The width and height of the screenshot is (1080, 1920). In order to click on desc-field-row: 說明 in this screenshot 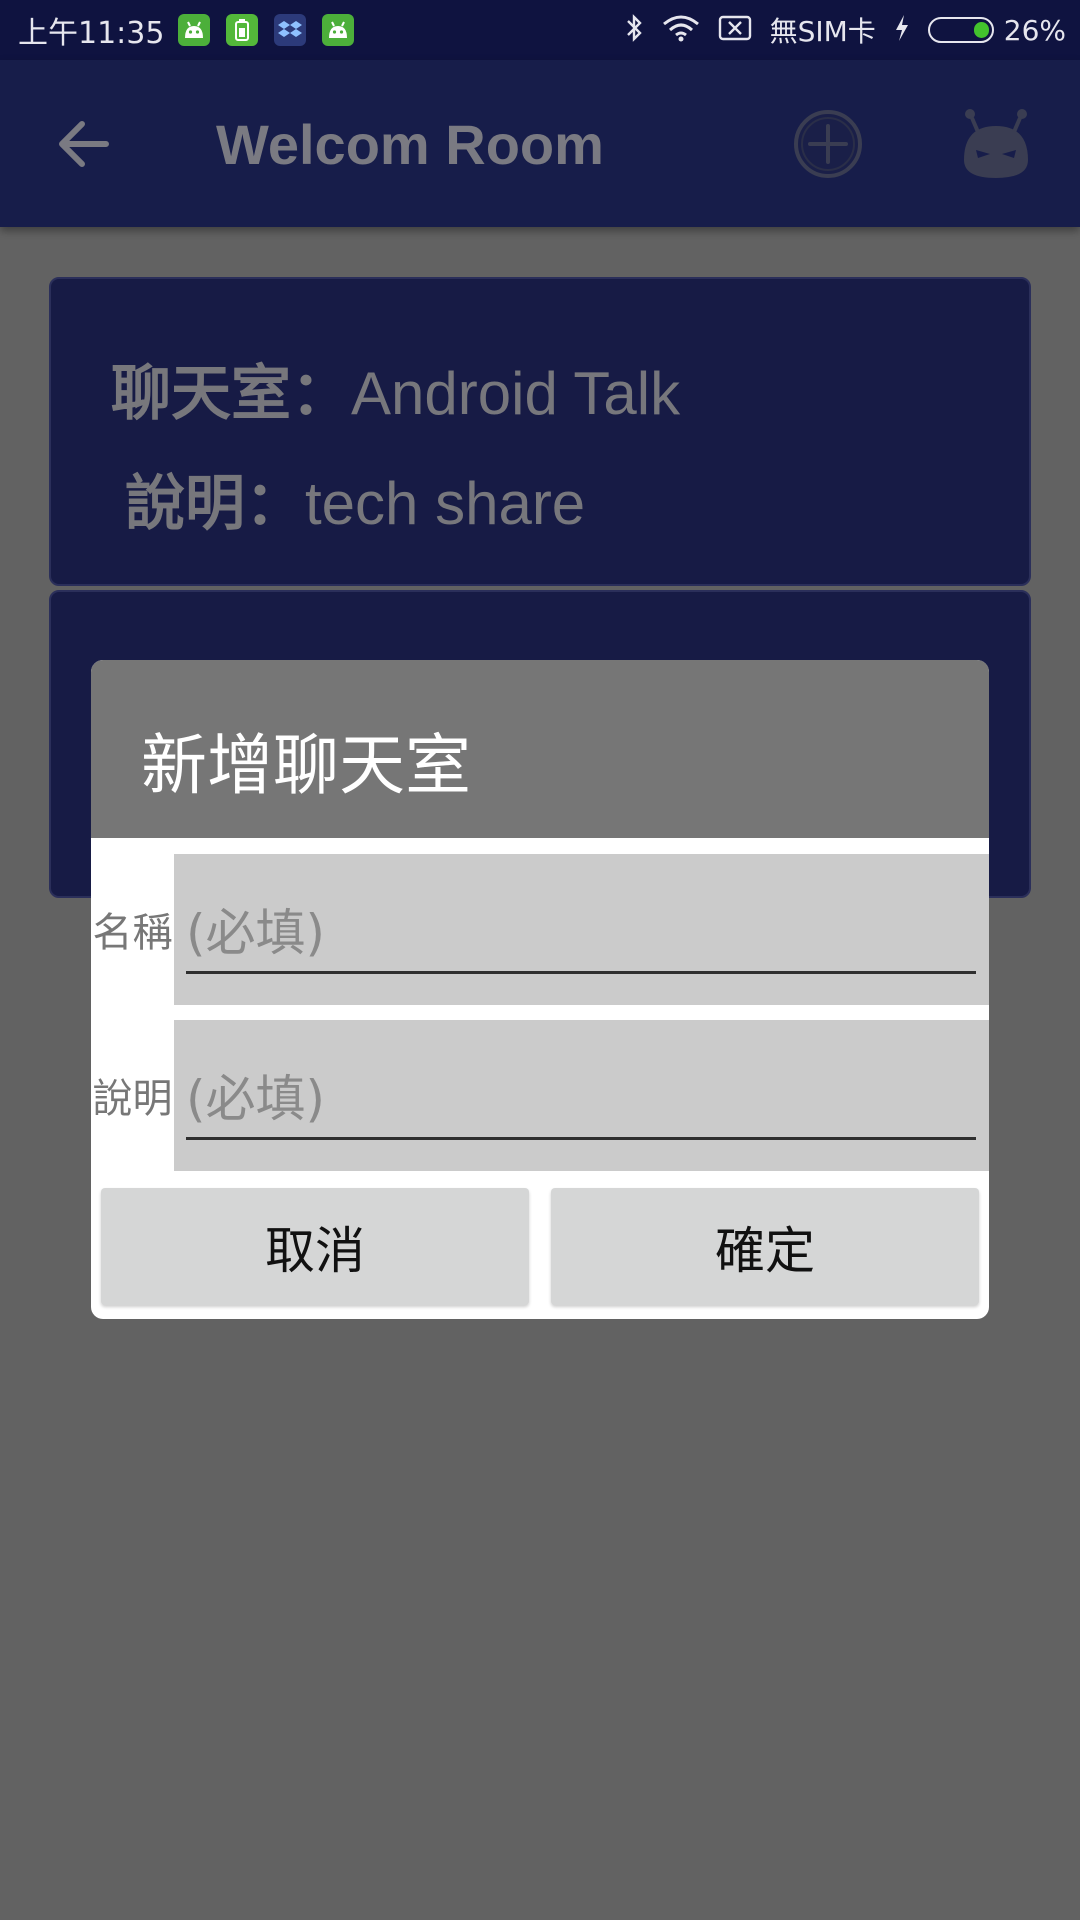, I will do `click(540, 1095)`.